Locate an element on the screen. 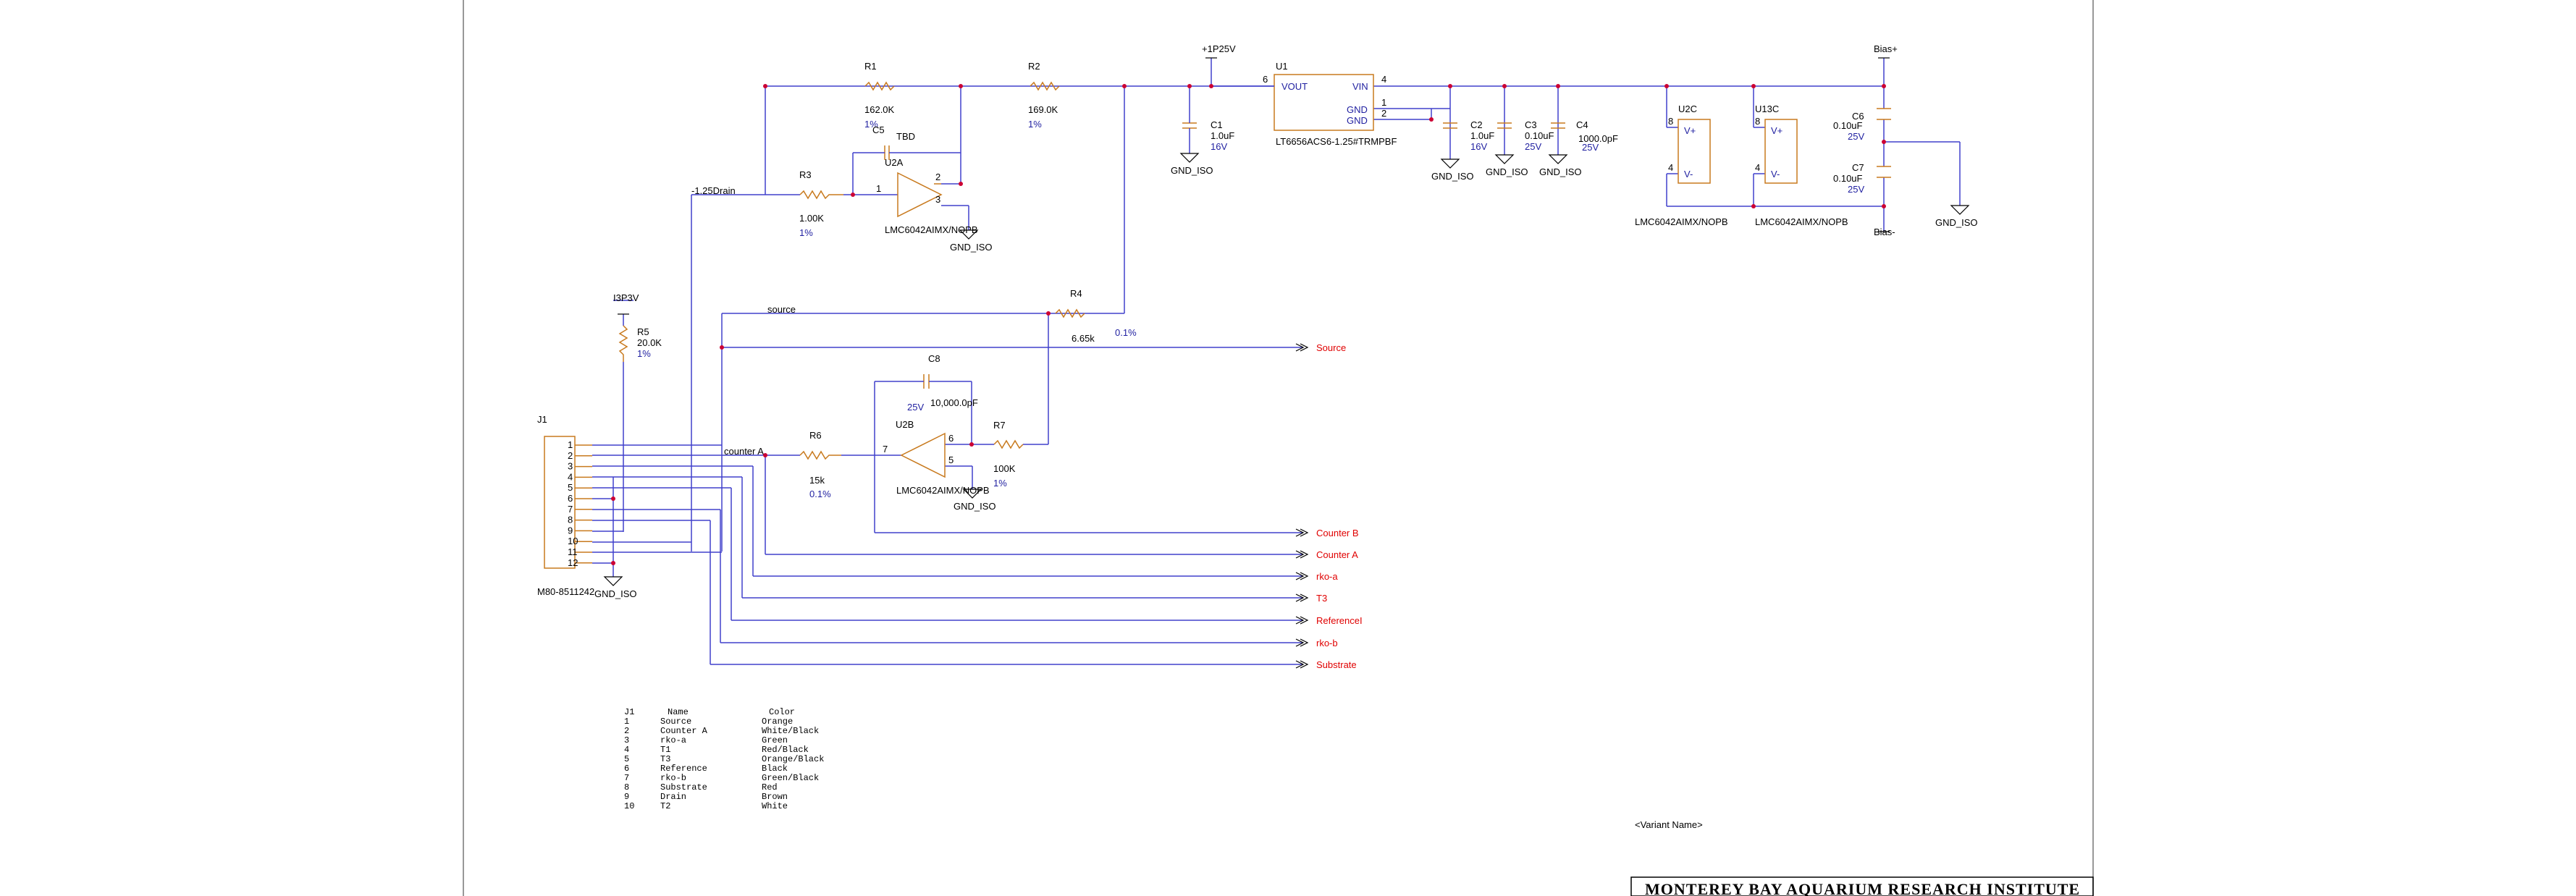 This screenshot has height=896, width=2576. r3-value: 1.00K is located at coordinates (811, 218).